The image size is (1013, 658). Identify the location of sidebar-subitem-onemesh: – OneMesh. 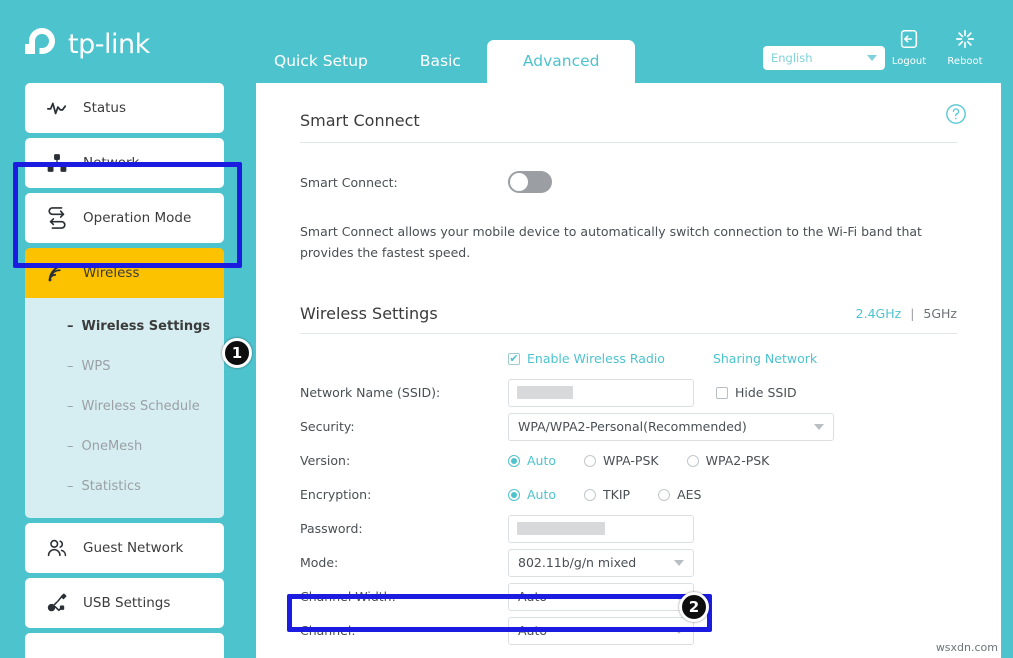
(124, 446).